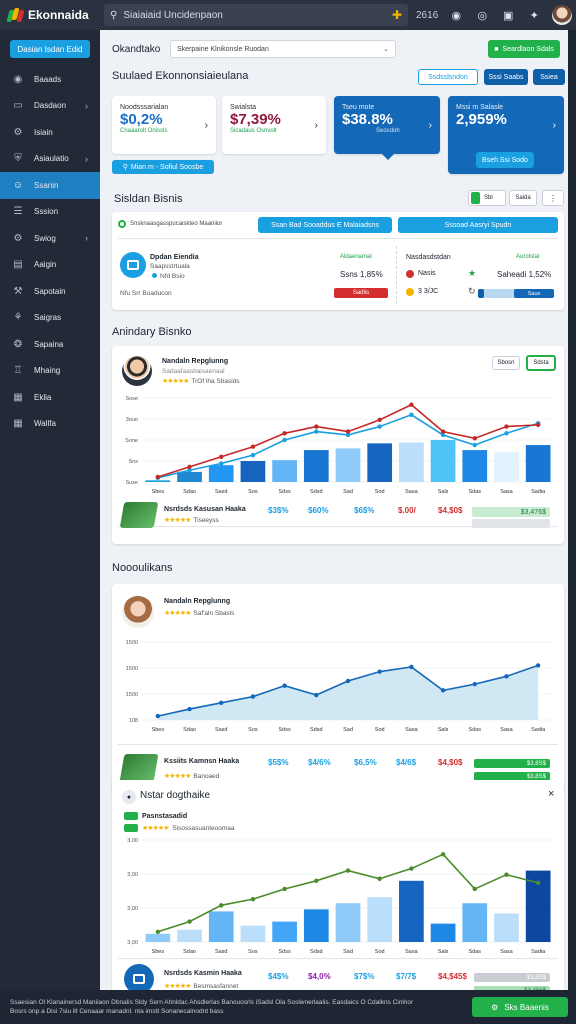  What do you see at coordinates (325, 225) in the screenshot?
I see `business-button-1: Ssan Bad Sooaddus E Malaiadsns` at bounding box center [325, 225].